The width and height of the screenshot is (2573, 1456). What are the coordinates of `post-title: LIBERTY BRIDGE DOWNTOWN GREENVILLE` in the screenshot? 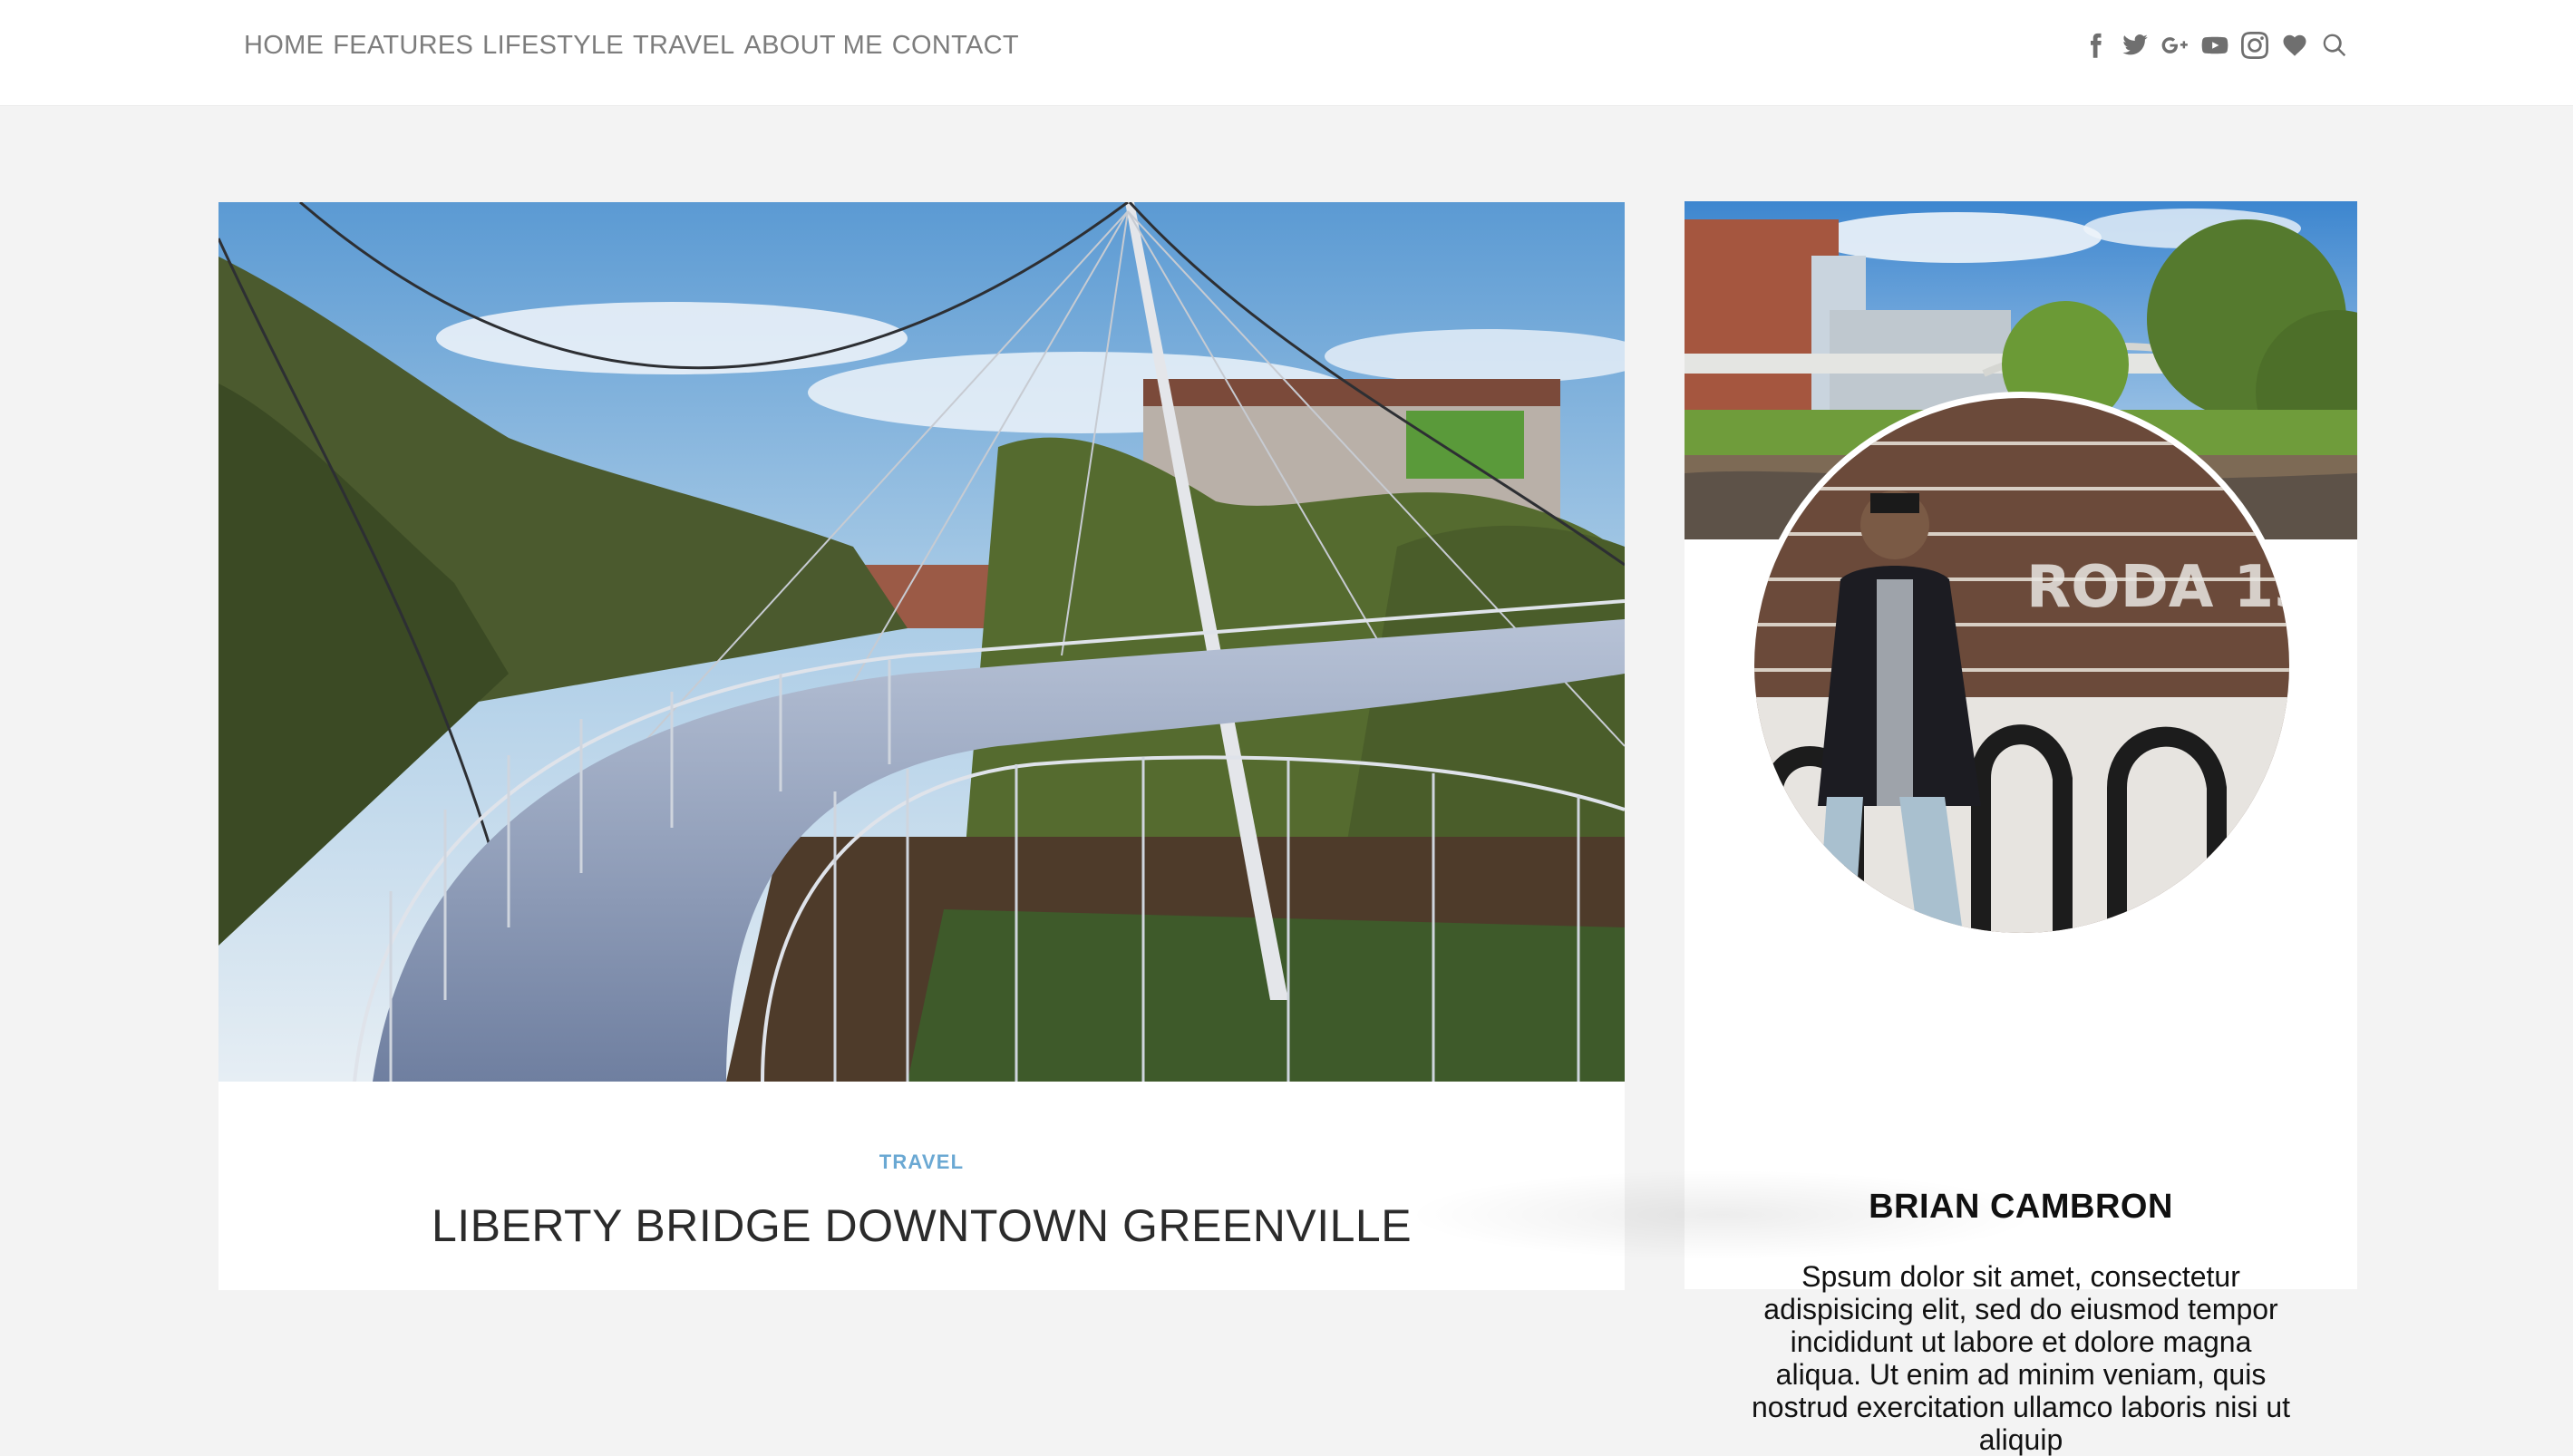 It's located at (922, 1225).